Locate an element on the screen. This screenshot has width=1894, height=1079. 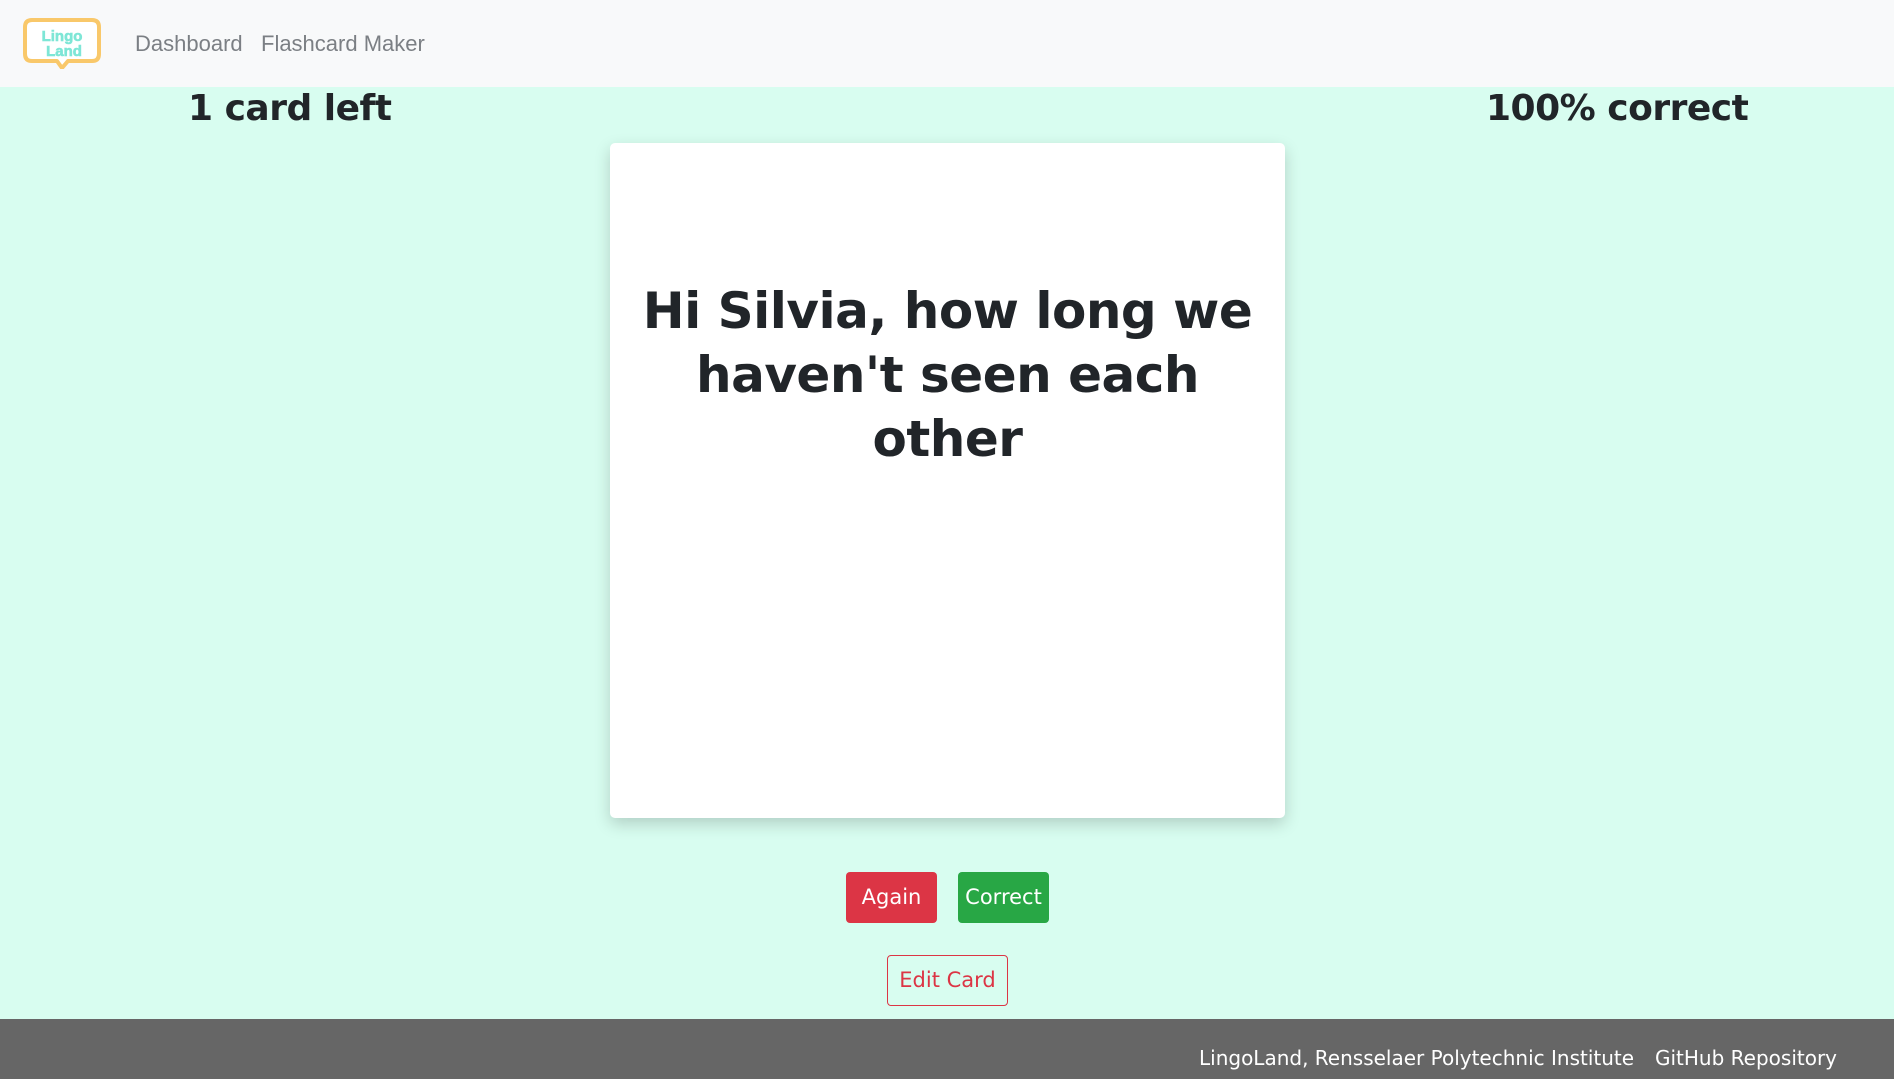
nav-link-flashcard-maker: Flashcard Maker is located at coordinates (343, 44).